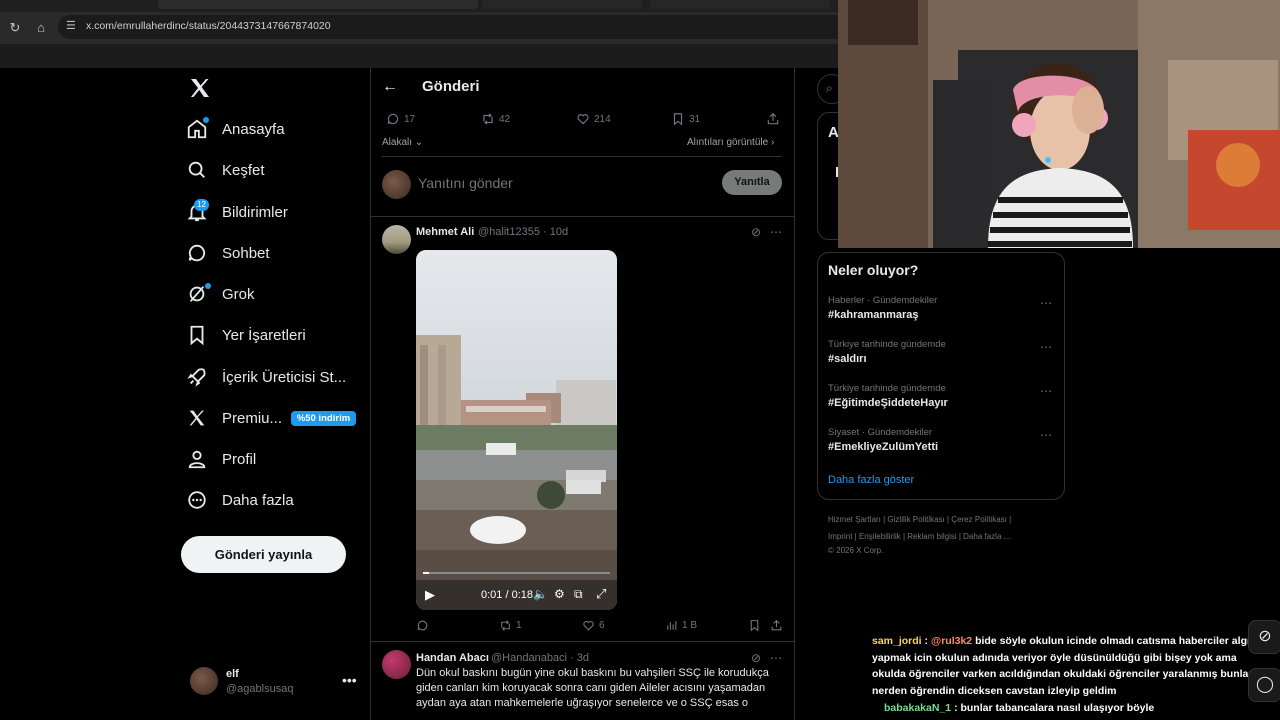  Describe the element at coordinates (856, 550) in the screenshot. I see `copyright: © 2026 X Corp.` at that location.